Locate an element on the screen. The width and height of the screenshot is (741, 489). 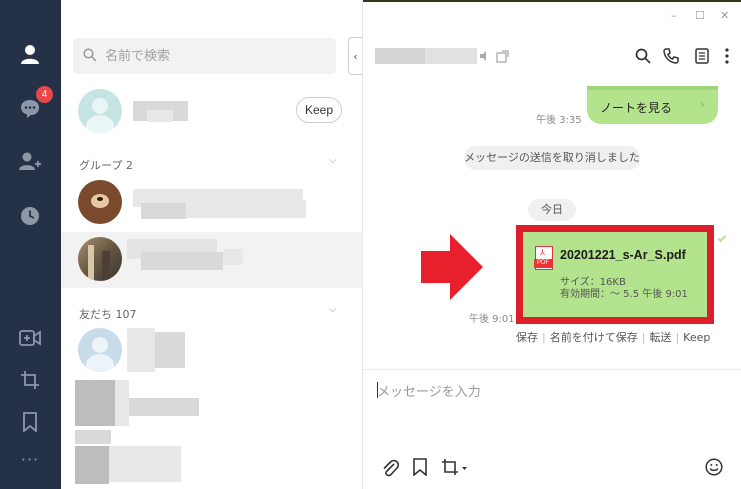
red-arrow-annotation is located at coordinates (452, 267).